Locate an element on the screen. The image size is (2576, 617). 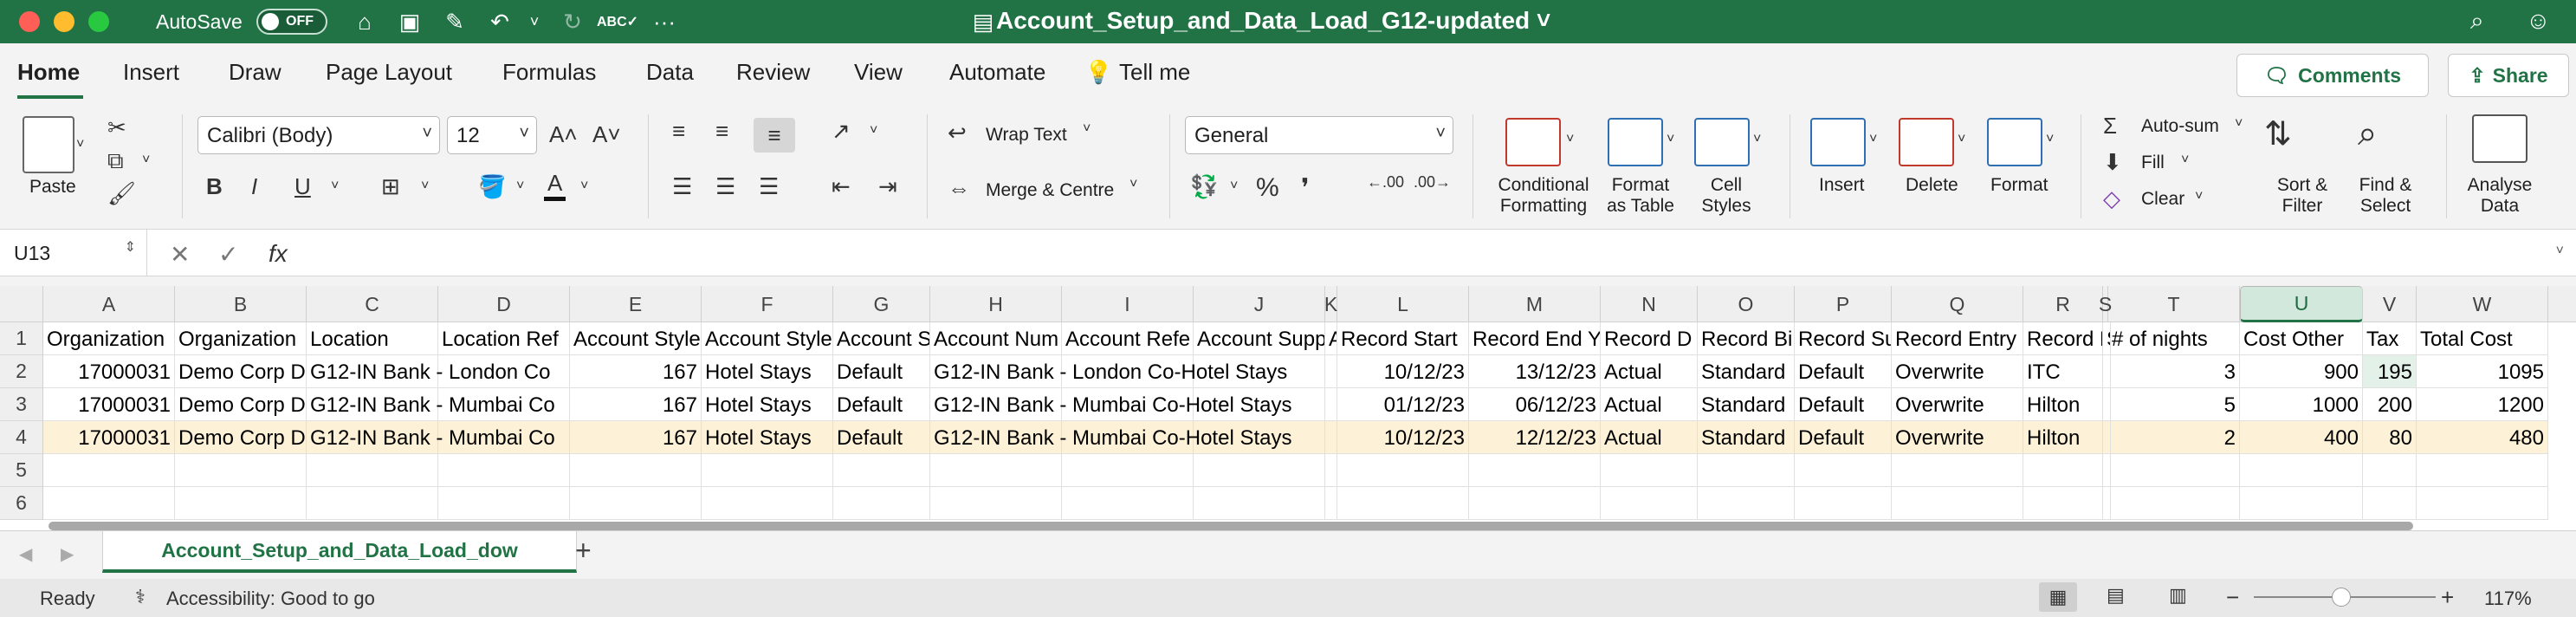
clear-dropdown-icon: ˅ is located at coordinates (2199, 197).